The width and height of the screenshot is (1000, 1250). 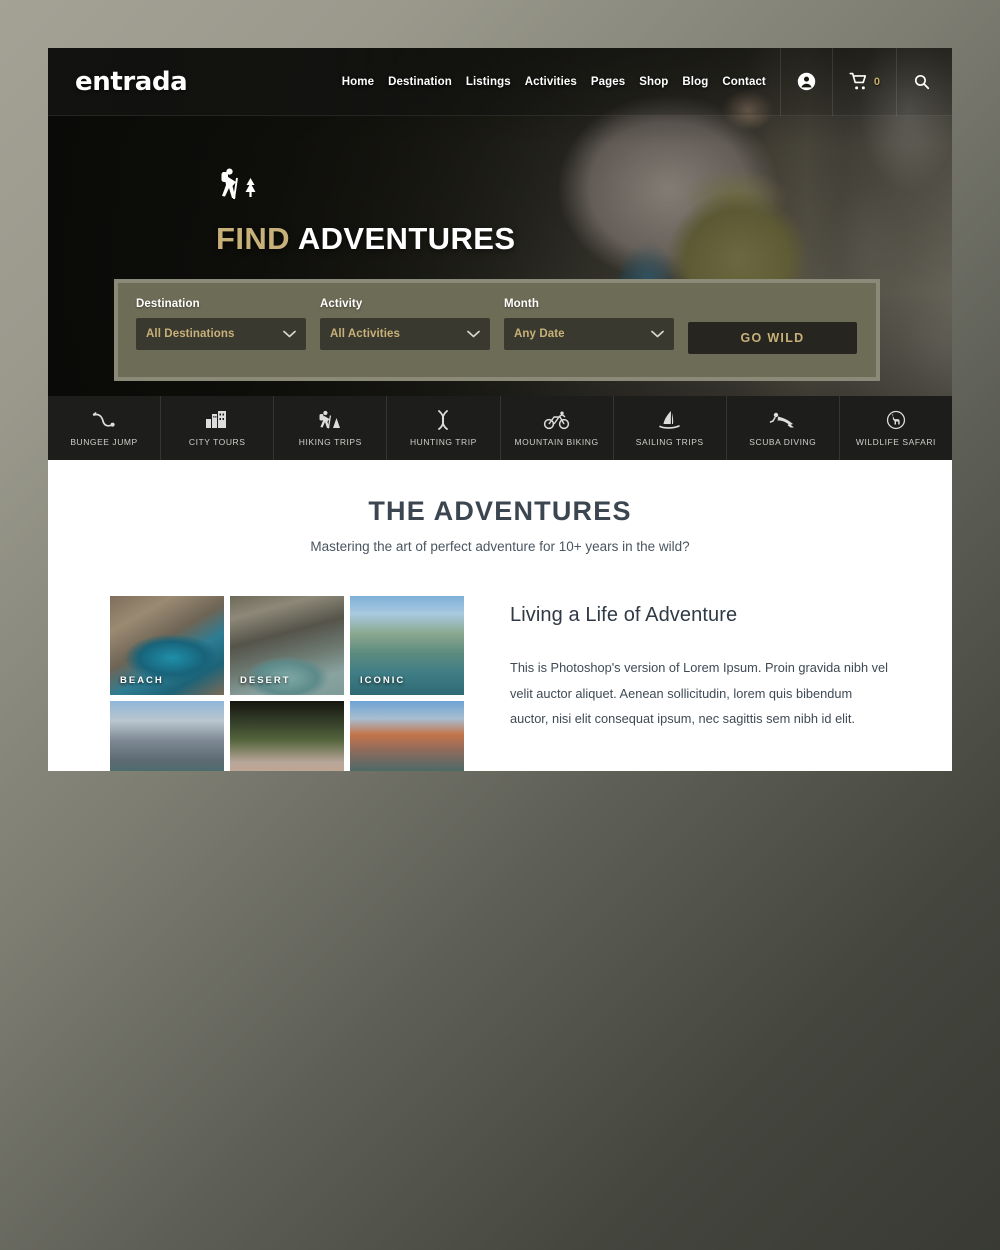 I want to click on category-bungee-jump: BUNGEE JUMP, so click(x=105, y=428).